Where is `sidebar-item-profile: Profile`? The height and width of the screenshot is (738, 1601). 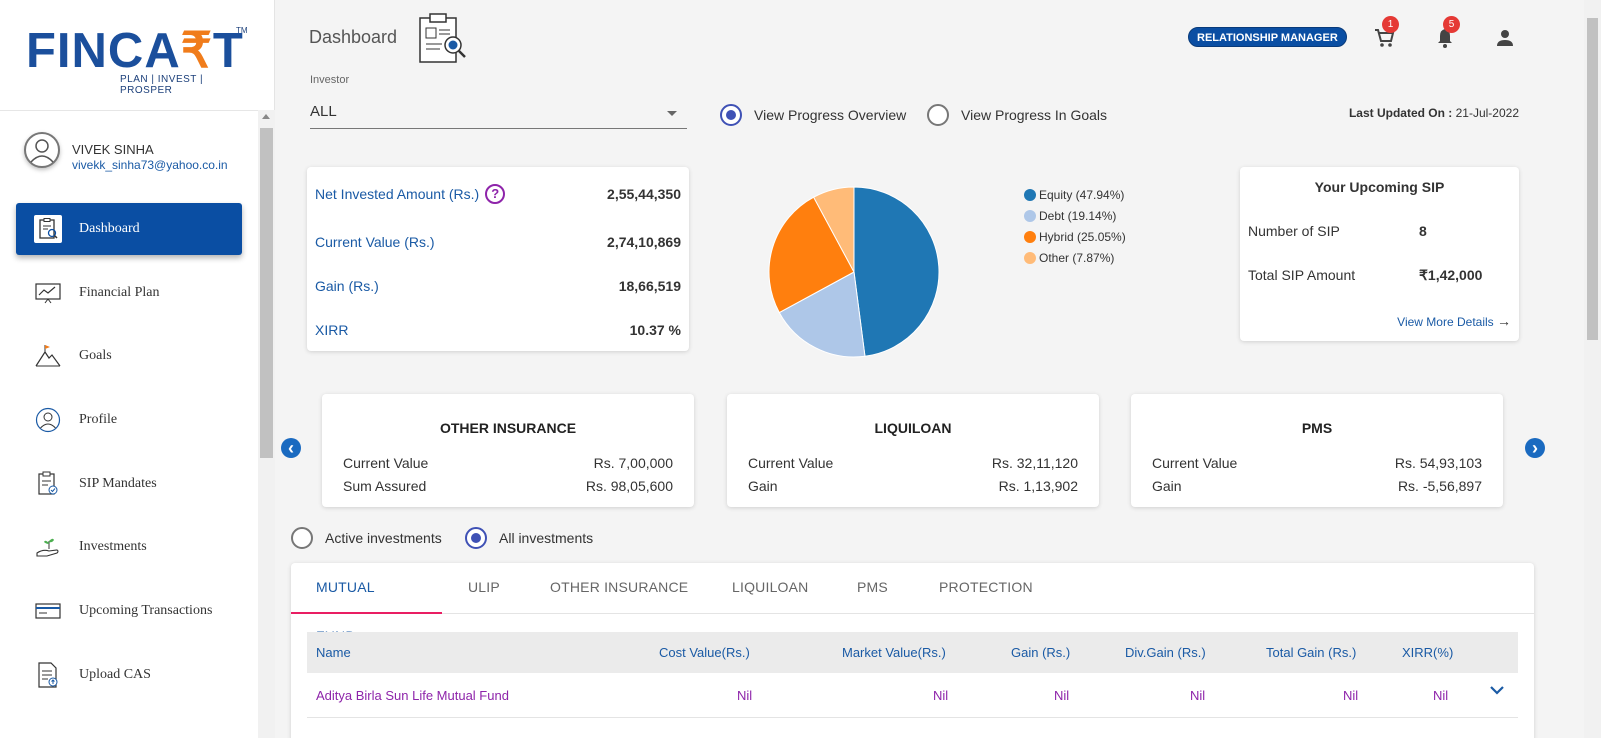 sidebar-item-profile: Profile is located at coordinates (129, 420).